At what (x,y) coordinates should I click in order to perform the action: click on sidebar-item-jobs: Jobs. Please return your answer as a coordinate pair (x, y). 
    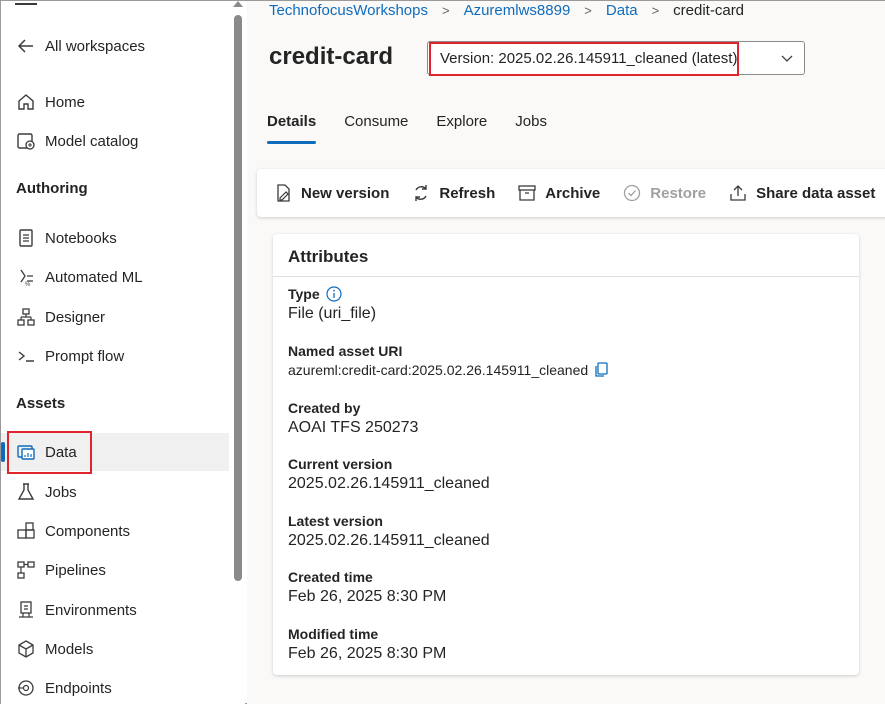
    Looking at the image, I should click on (115, 492).